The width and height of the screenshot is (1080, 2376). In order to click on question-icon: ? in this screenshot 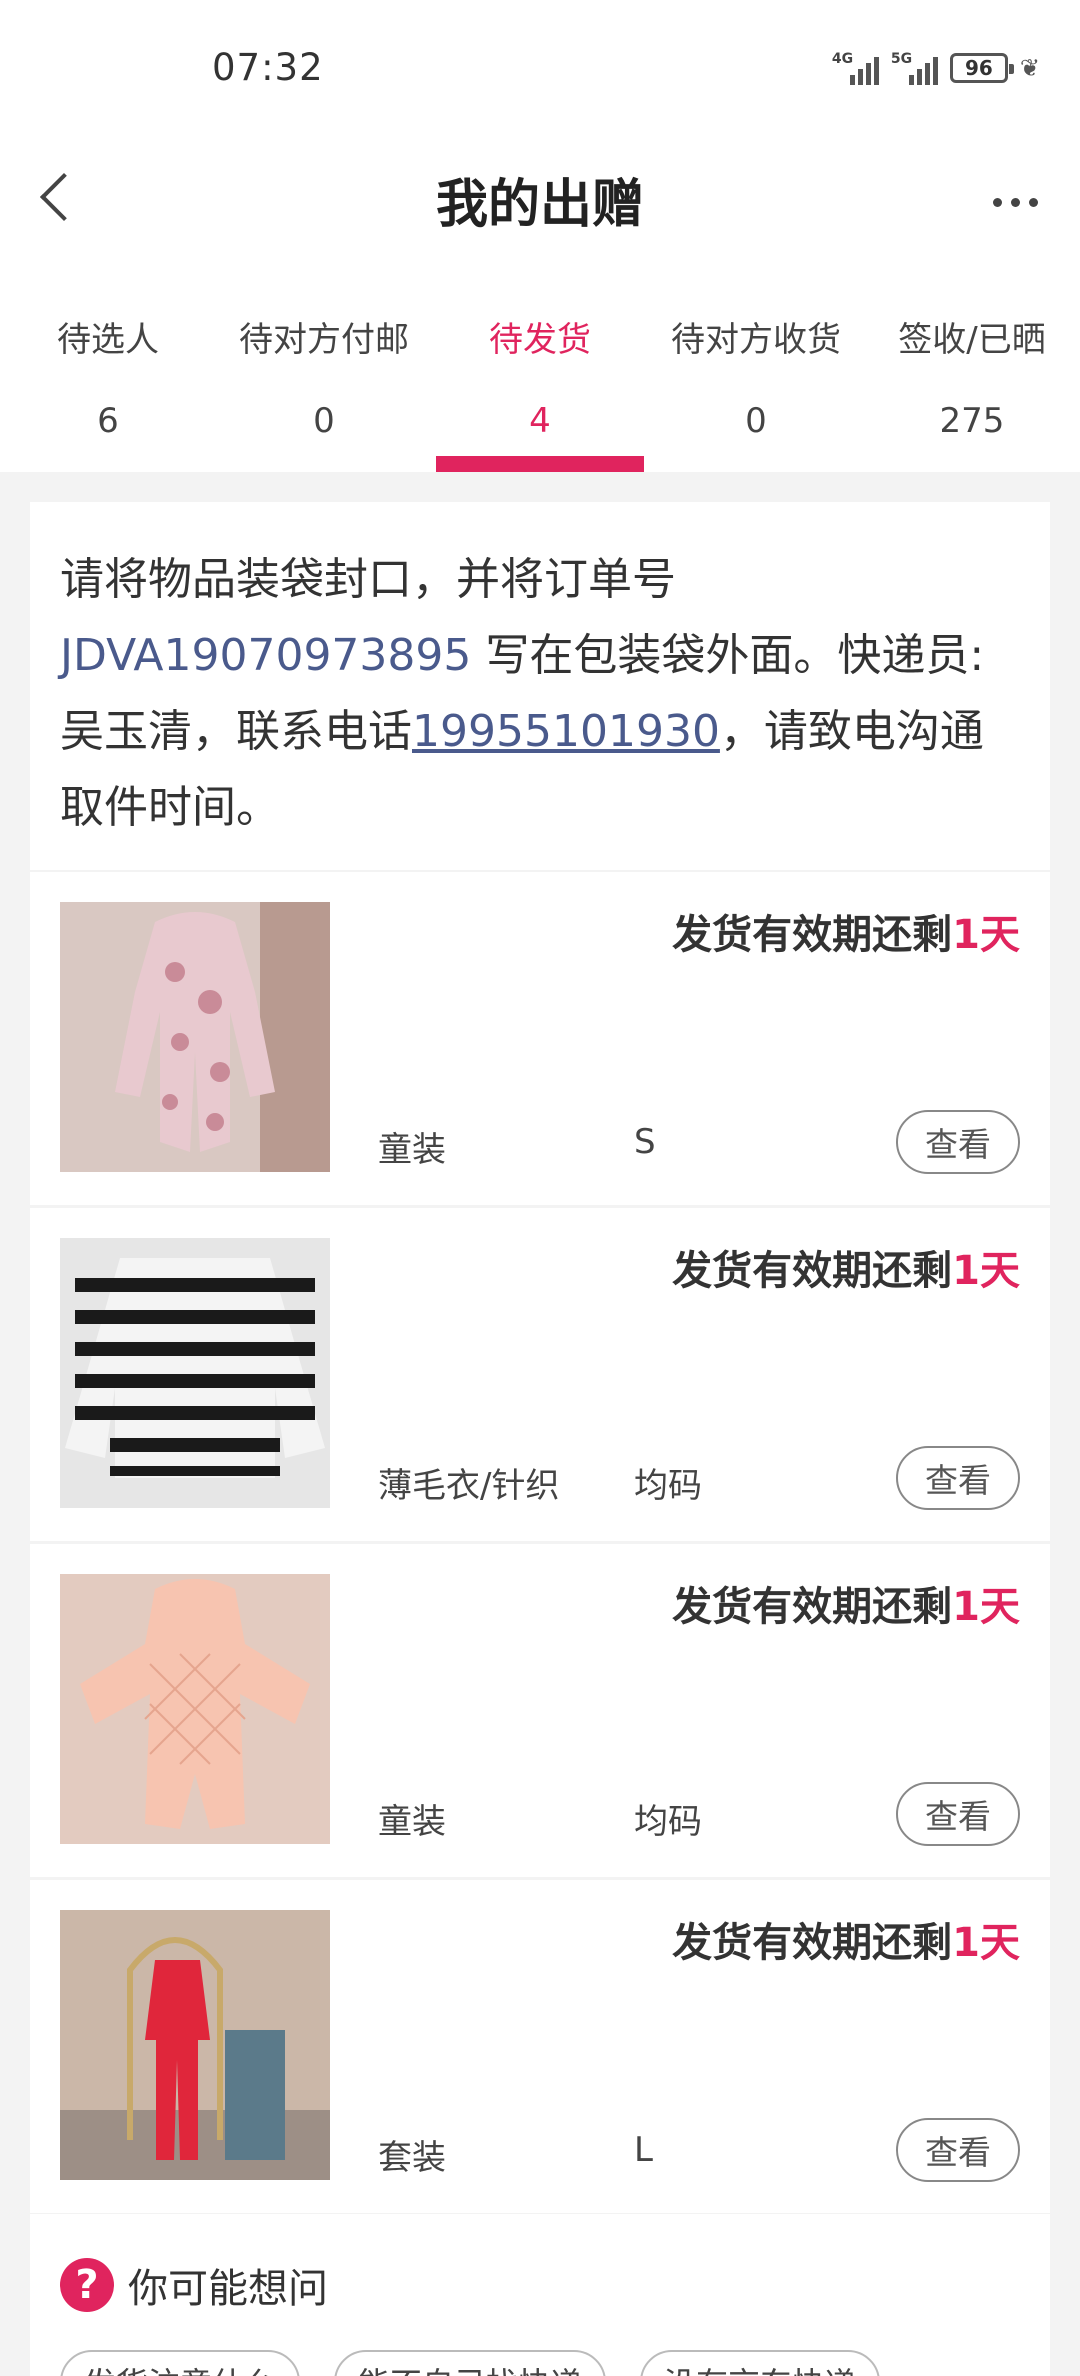, I will do `click(87, 2285)`.